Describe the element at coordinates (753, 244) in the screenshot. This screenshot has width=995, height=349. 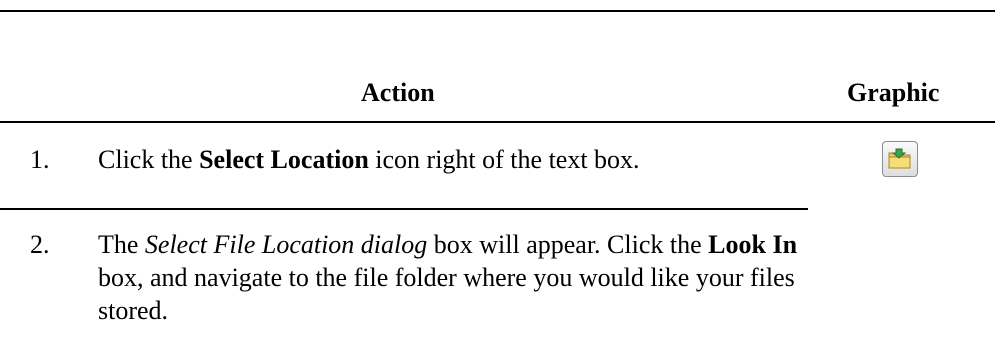
I see `look-in-term: Look In` at that location.